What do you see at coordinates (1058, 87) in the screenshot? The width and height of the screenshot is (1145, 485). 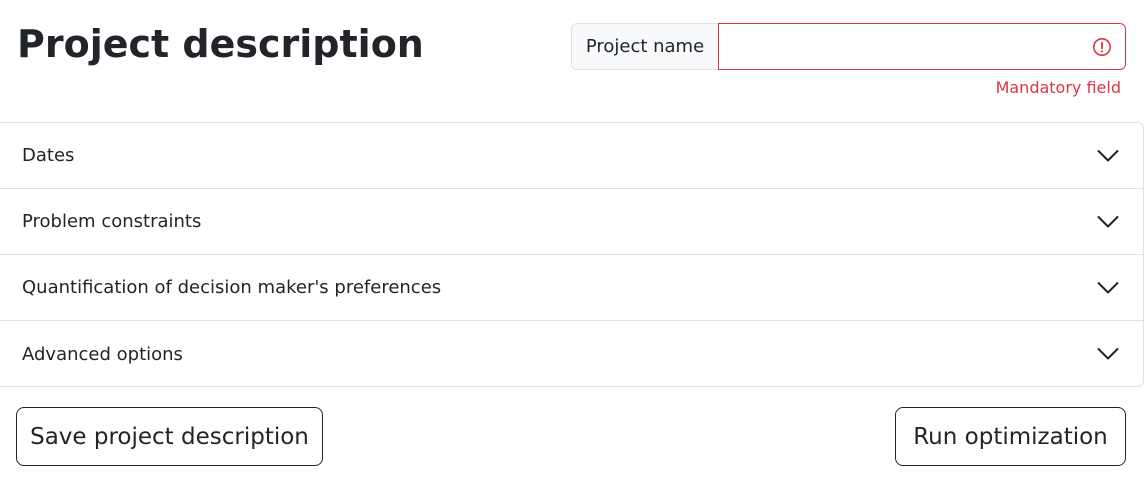 I see `mandatory-field-feedback: Mandatory field` at bounding box center [1058, 87].